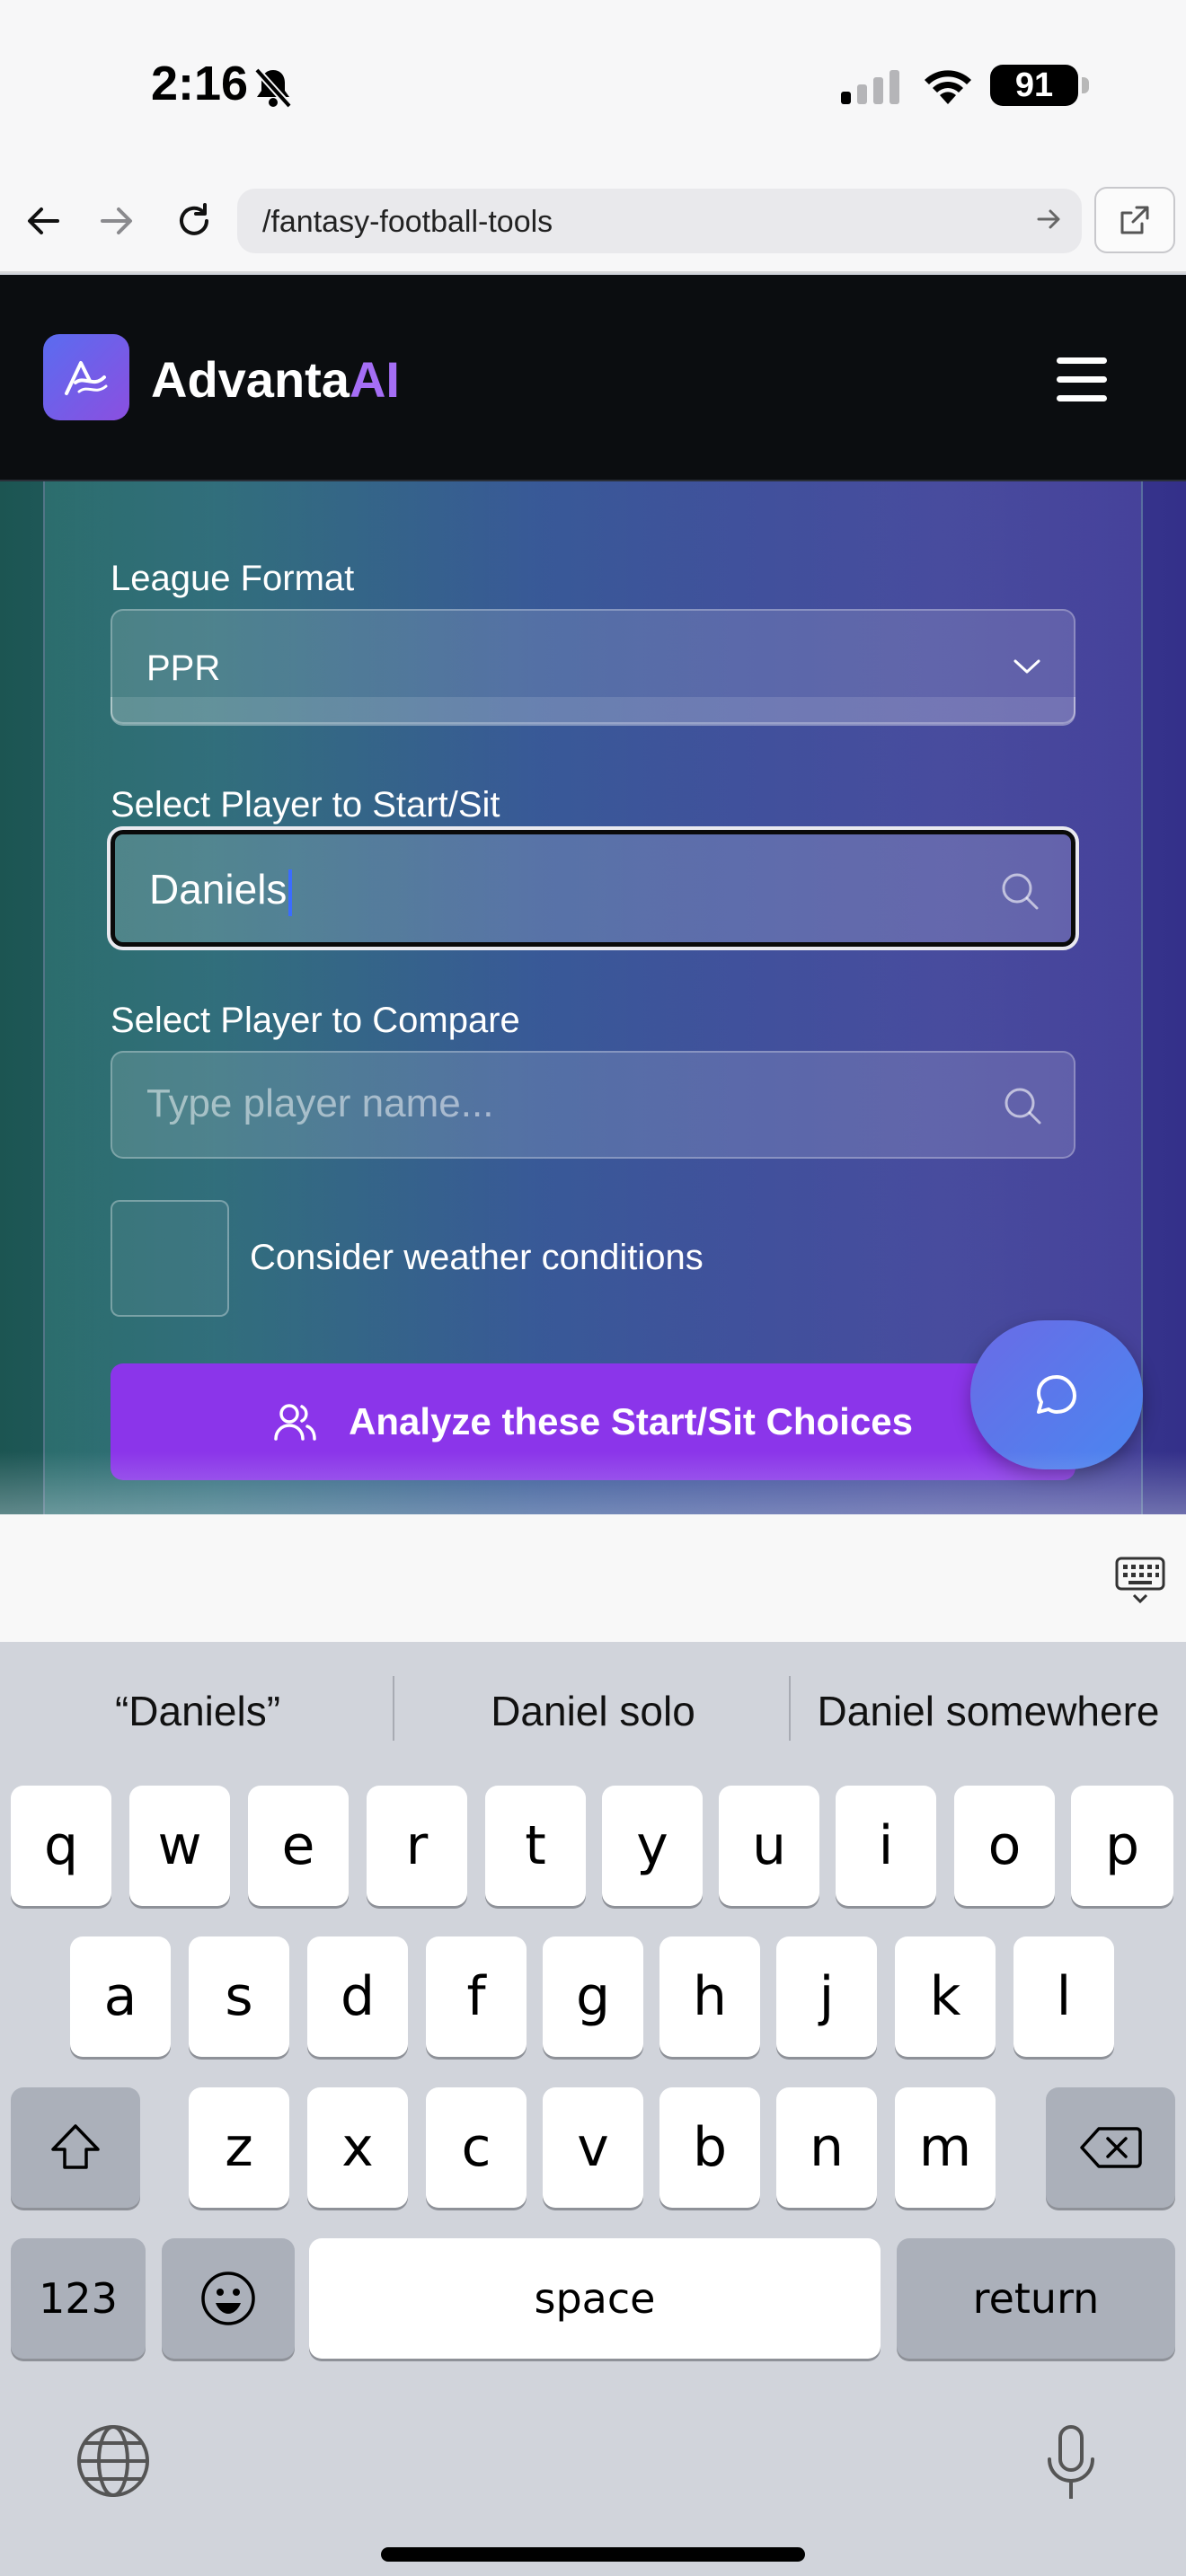 This screenshot has width=1186, height=2576. I want to click on emoji-smile-icon, so click(228, 2298).